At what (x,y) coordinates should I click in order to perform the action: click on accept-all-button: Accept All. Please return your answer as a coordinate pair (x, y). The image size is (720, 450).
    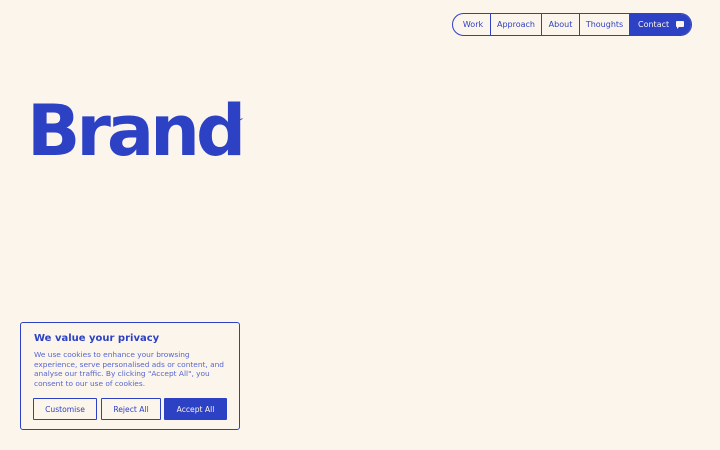
    Looking at the image, I should click on (195, 409).